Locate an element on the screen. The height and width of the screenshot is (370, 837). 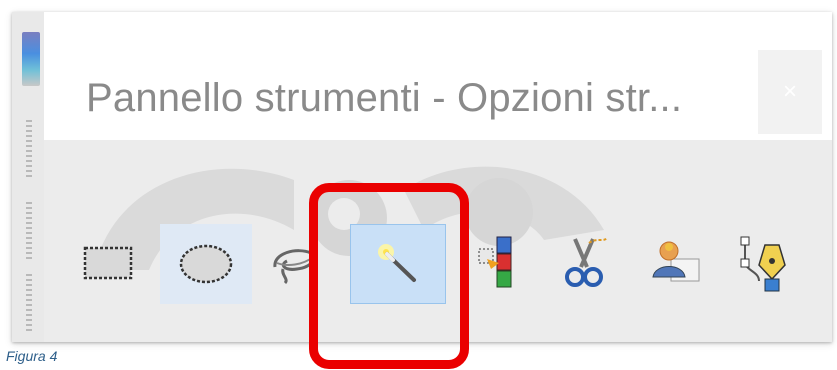
paths-icon is located at coordinates (763, 264).